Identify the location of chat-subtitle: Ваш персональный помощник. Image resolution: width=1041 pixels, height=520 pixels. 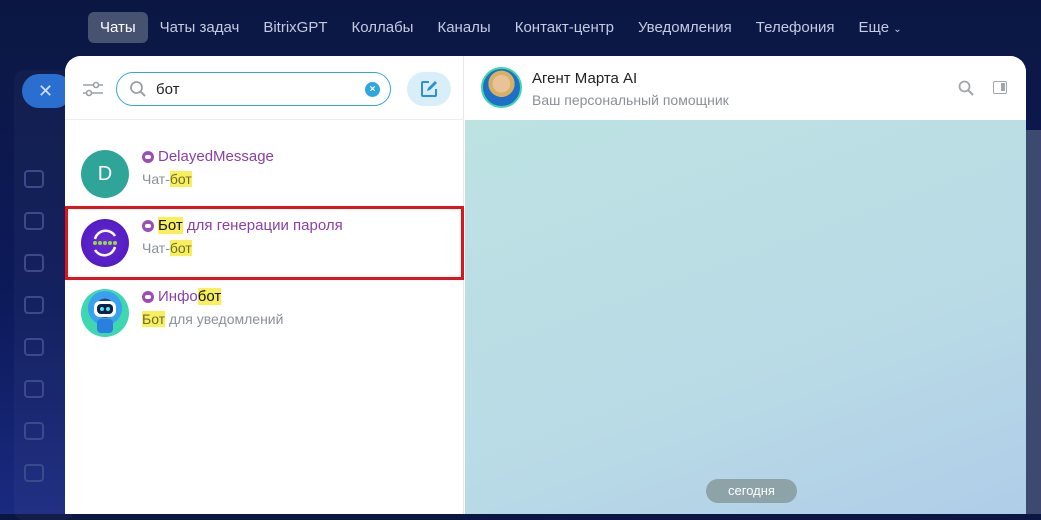
(630, 100).